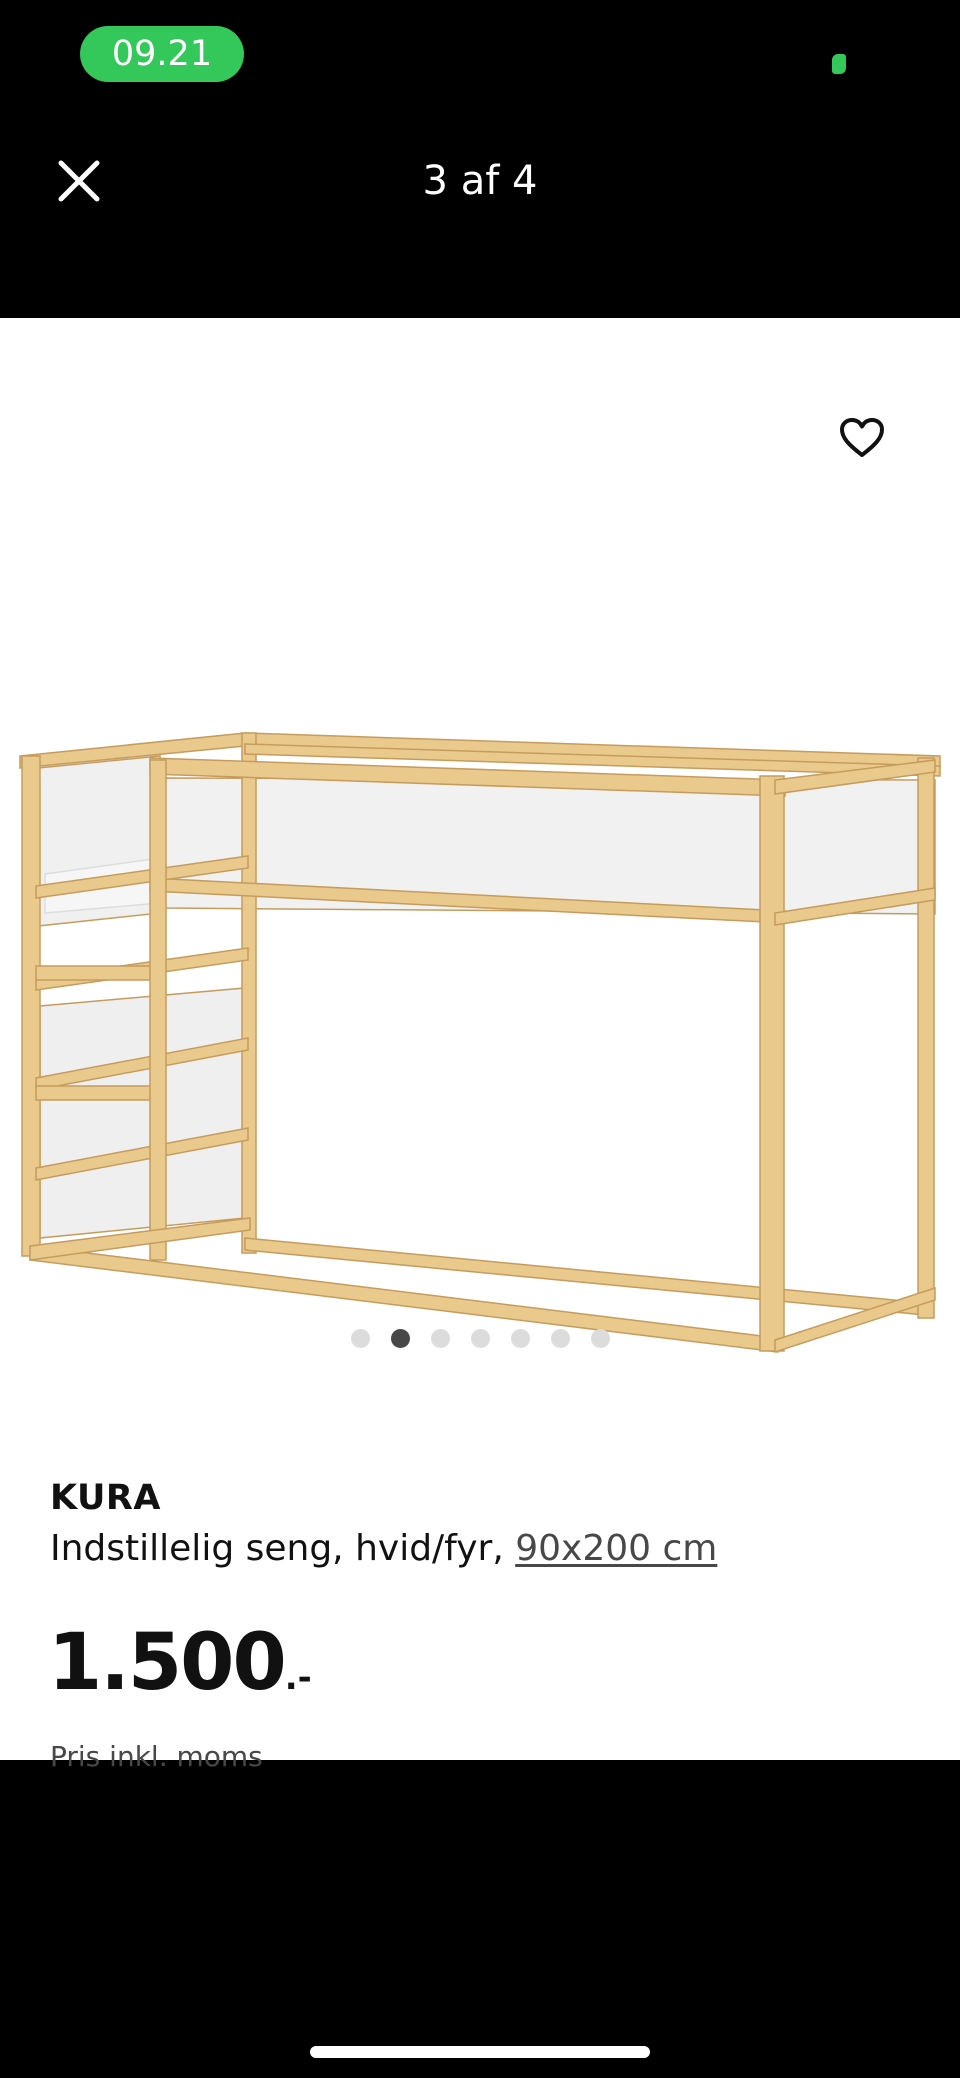 Image resolution: width=960 pixels, height=2078 pixels. What do you see at coordinates (480, 55) in the screenshot?
I see `status-bar: 09.21` at bounding box center [480, 55].